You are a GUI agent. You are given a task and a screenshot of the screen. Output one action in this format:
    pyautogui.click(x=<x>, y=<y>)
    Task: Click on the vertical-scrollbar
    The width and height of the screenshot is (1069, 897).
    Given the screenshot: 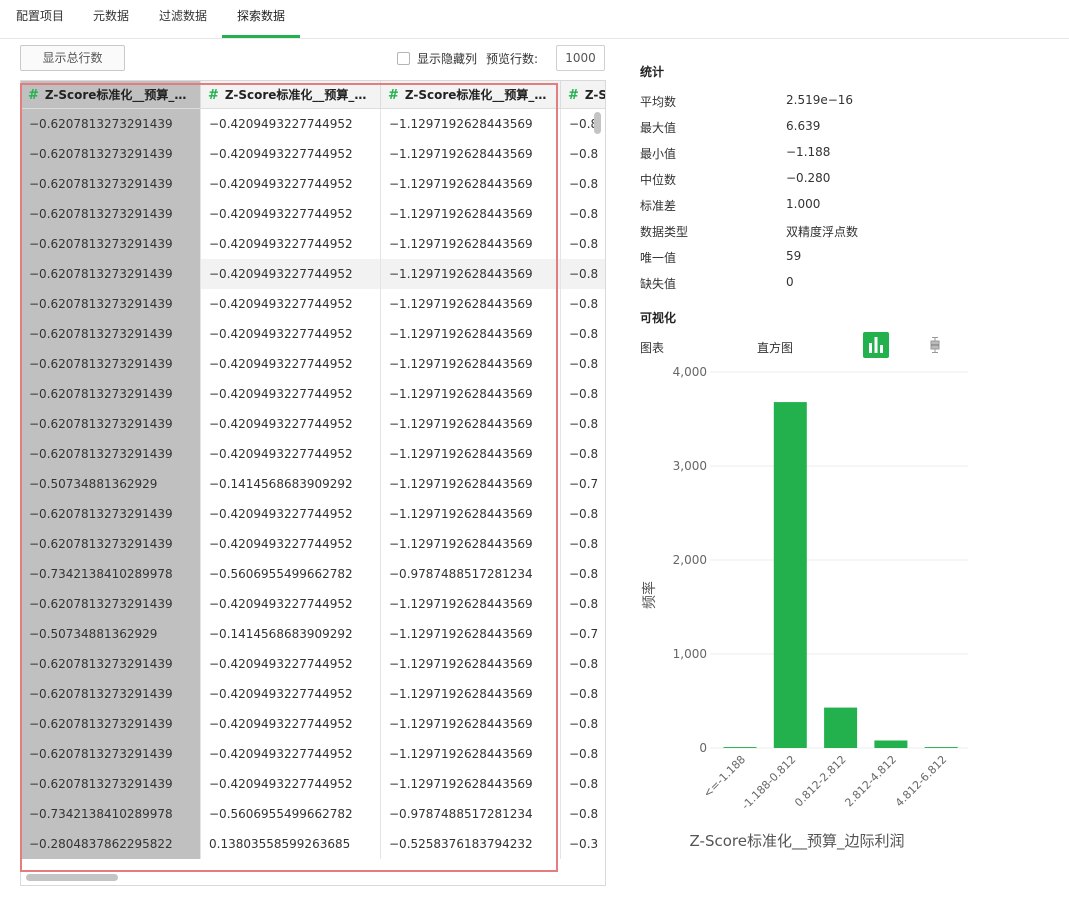 What is the action you would take?
    pyautogui.click(x=597, y=123)
    